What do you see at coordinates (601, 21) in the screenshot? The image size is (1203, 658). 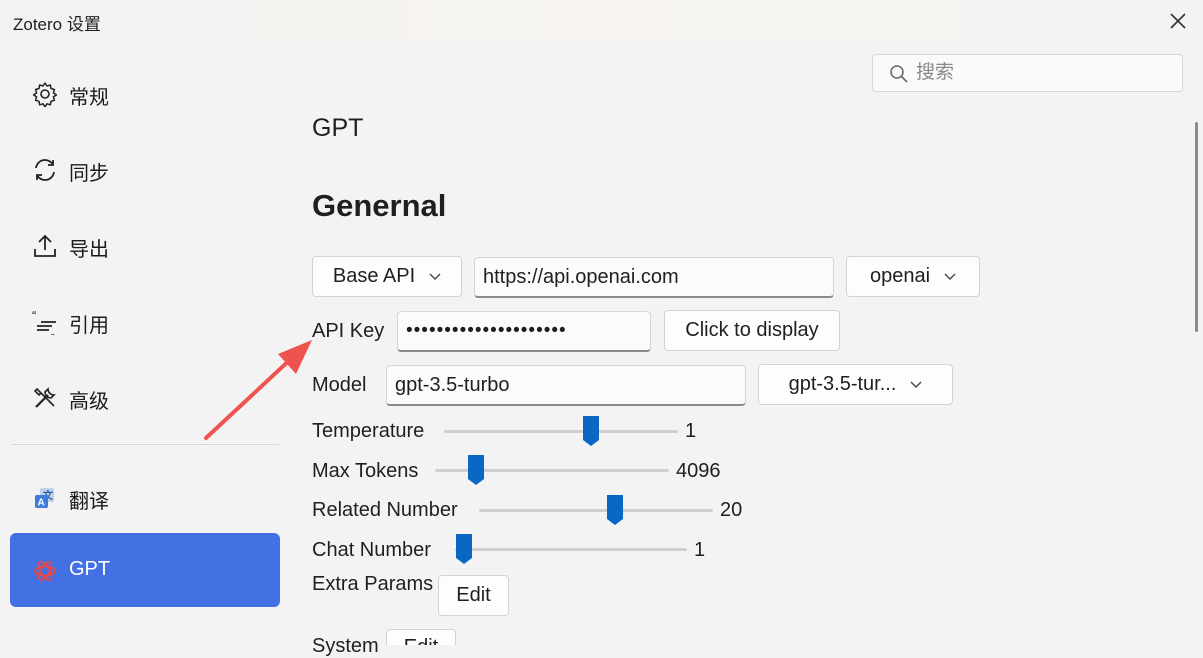 I see `title-bar: Zotero 设置` at bounding box center [601, 21].